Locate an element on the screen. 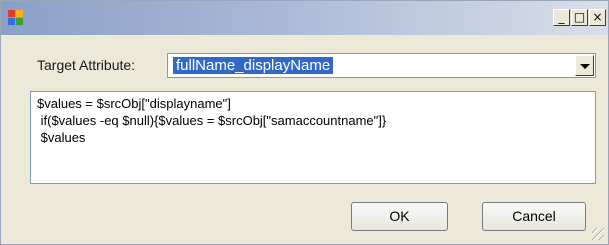 This screenshot has width=609, height=245. script-line: $values is located at coordinates (61, 137).